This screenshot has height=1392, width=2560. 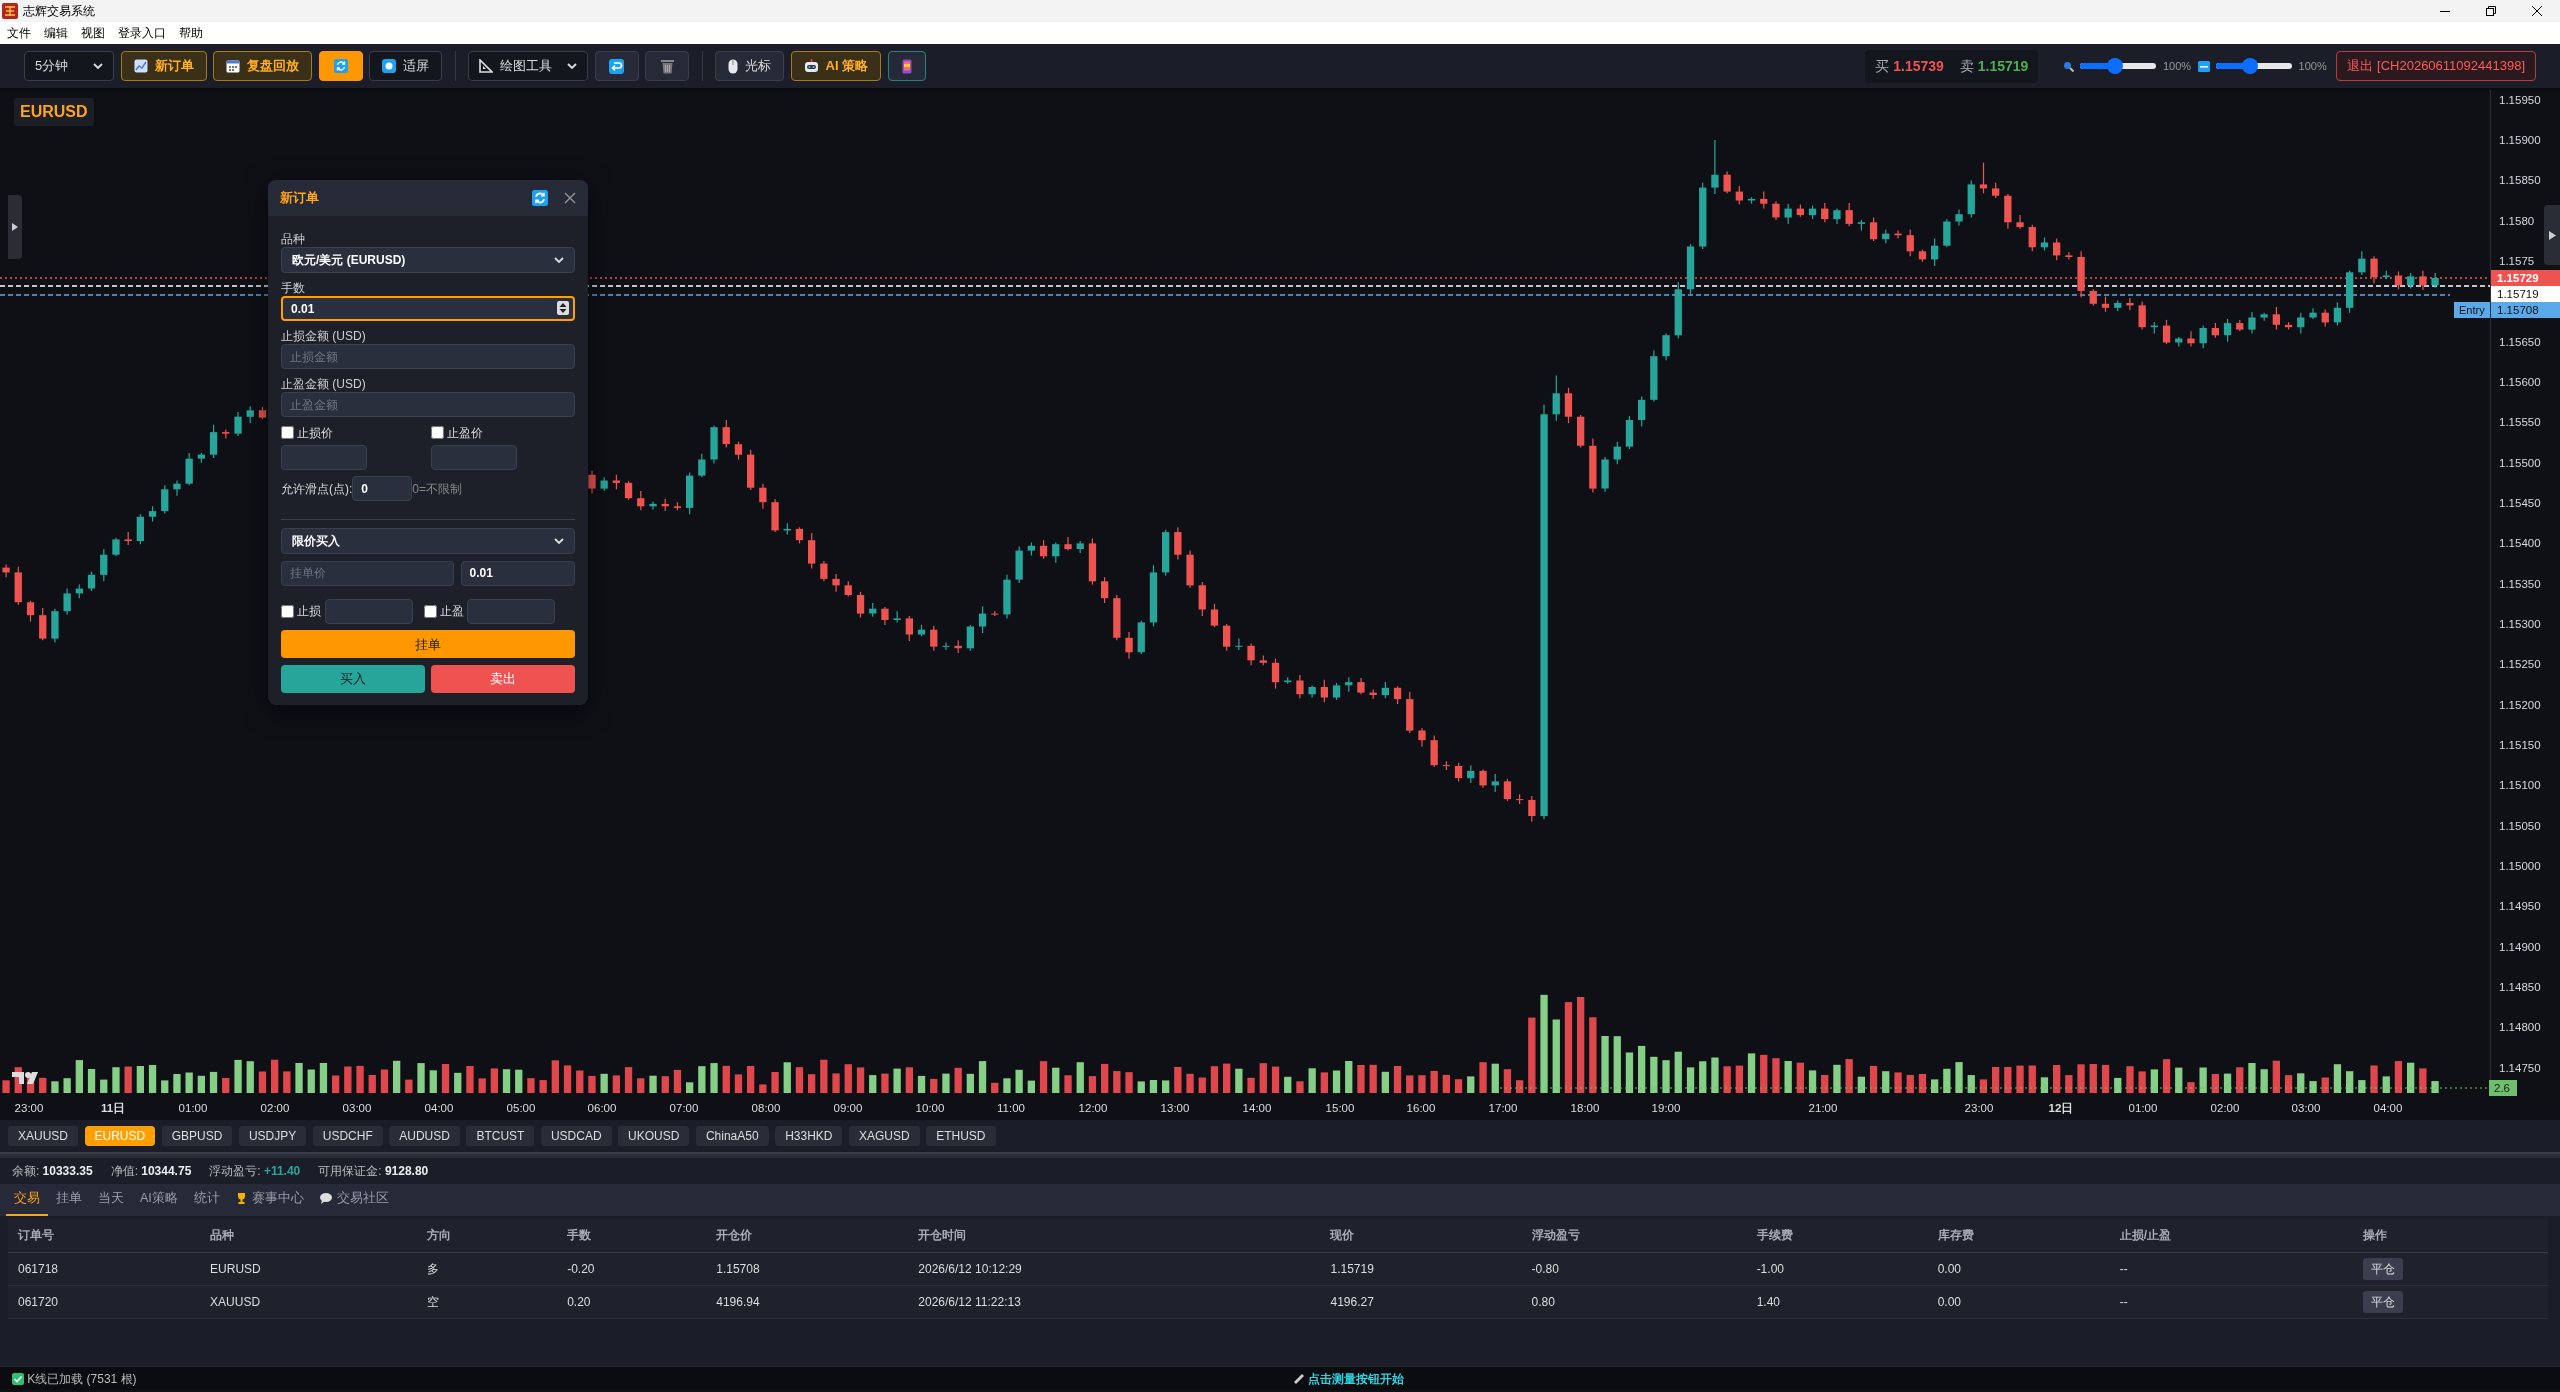 What do you see at coordinates (1340, 1108) in the screenshot?
I see `time-label: 15:00` at bounding box center [1340, 1108].